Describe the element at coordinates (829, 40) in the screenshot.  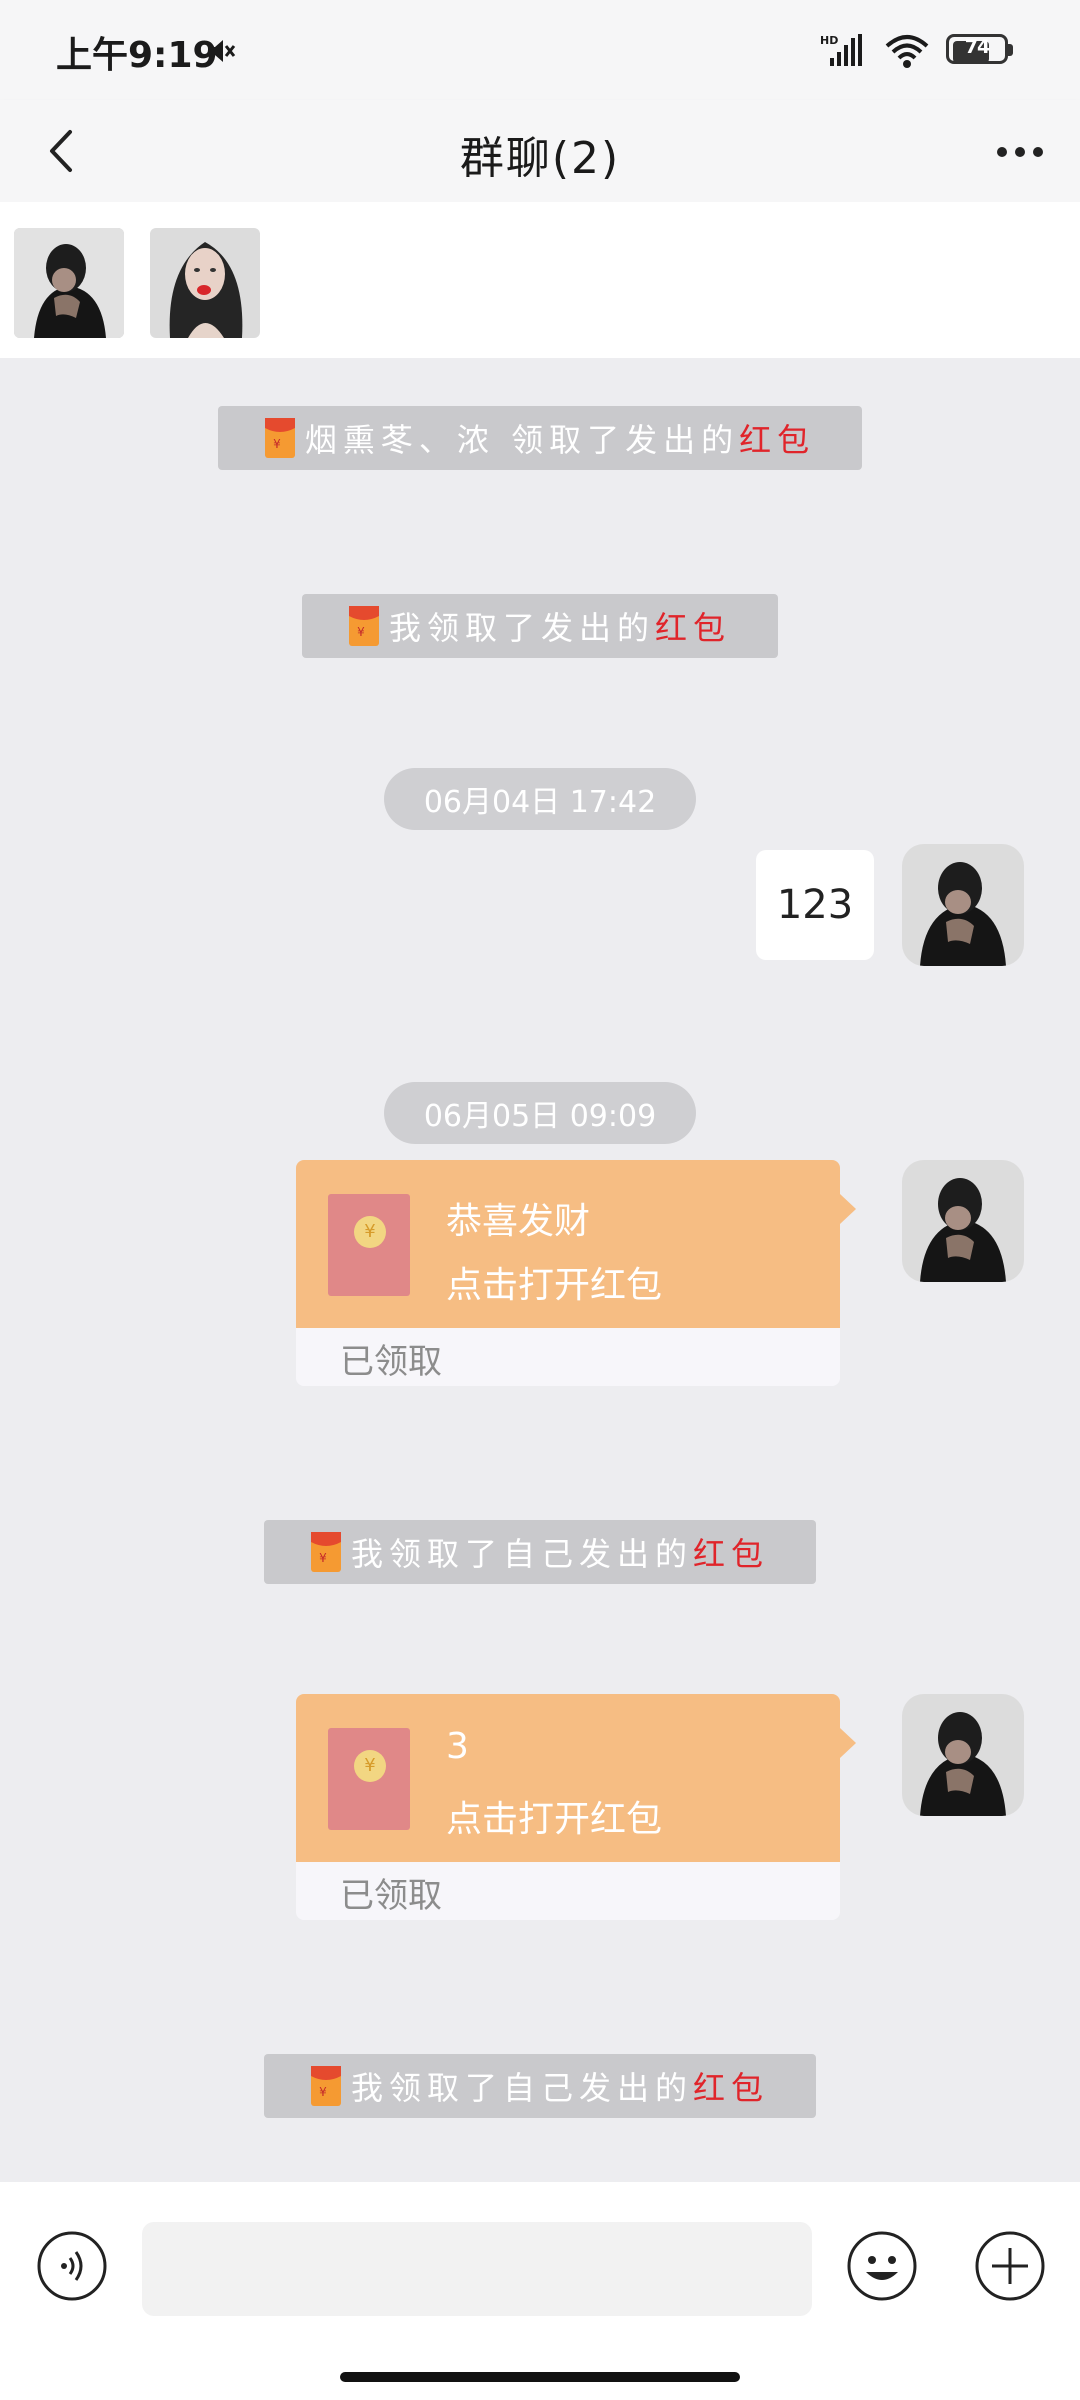
I see `svg-text: HD` at that location.